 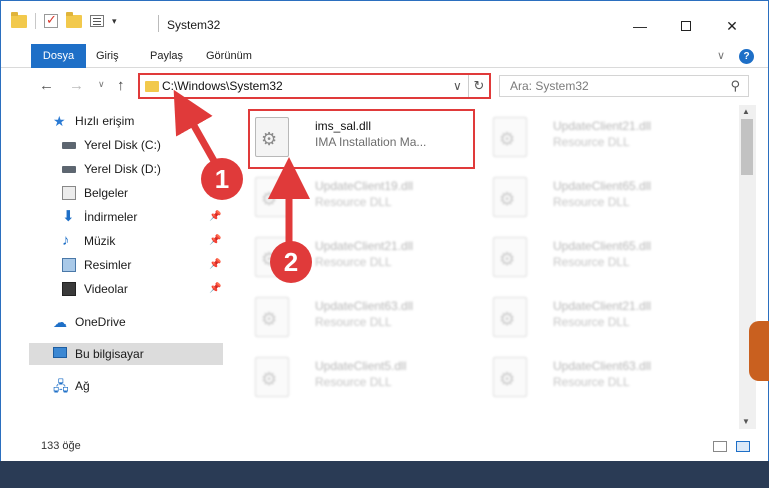 I want to click on file-tile: UpdateClient5.dll Resource DLL, so click(x=362, y=379).